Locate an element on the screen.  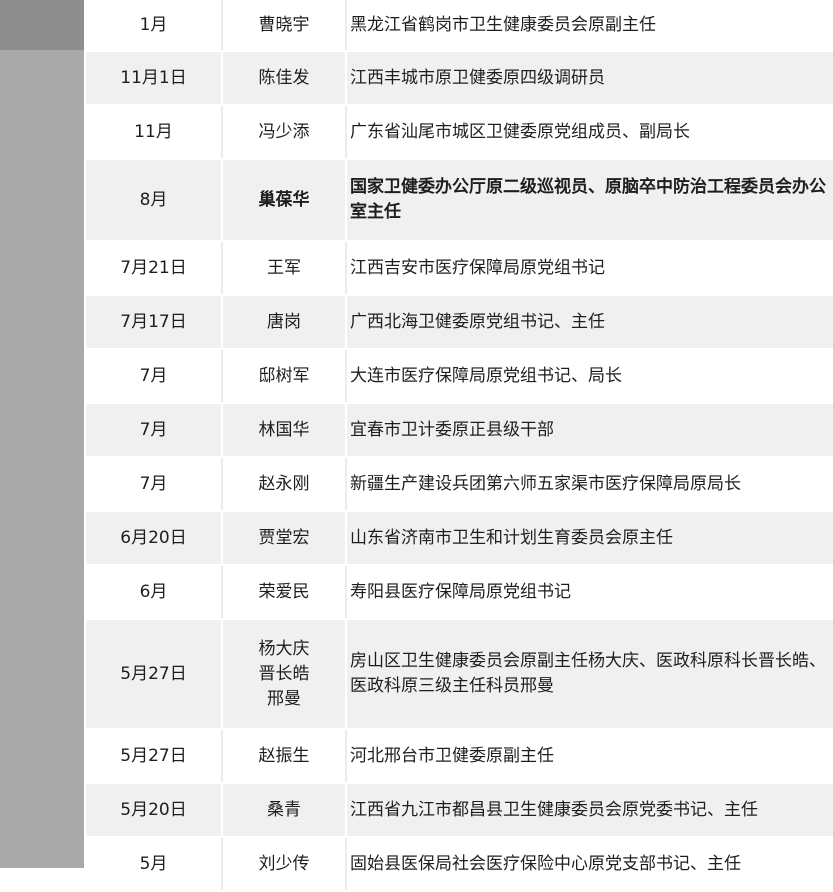
description-cell: 宜春市卫计委原正县级干部 is located at coordinates (452, 429).